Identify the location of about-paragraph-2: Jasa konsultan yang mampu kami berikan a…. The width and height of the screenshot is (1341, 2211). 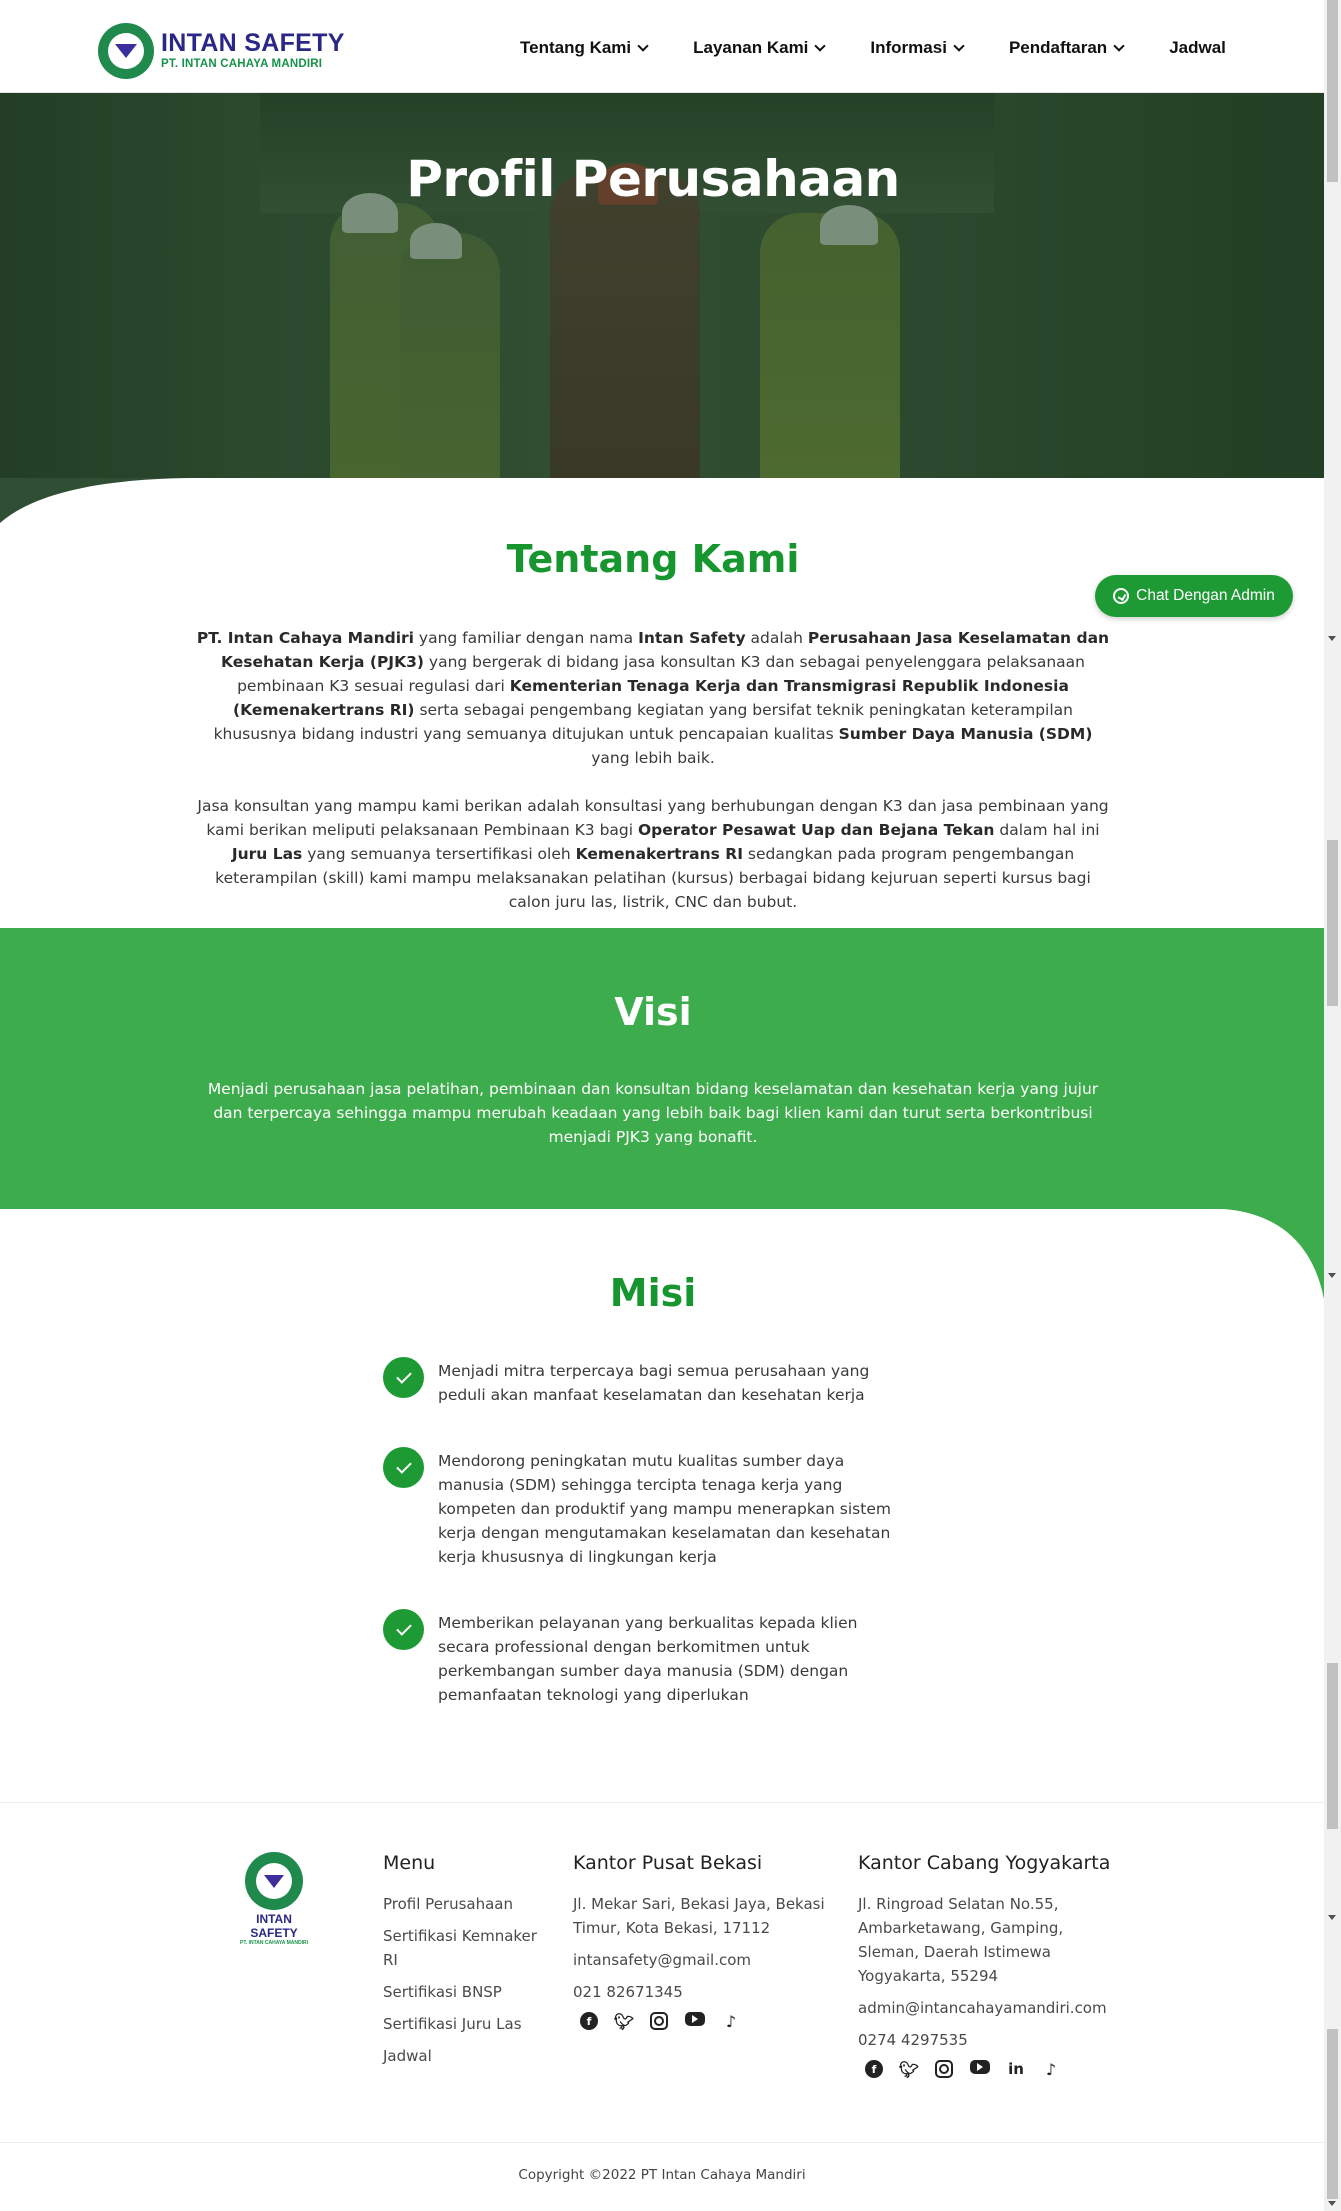
(653, 854).